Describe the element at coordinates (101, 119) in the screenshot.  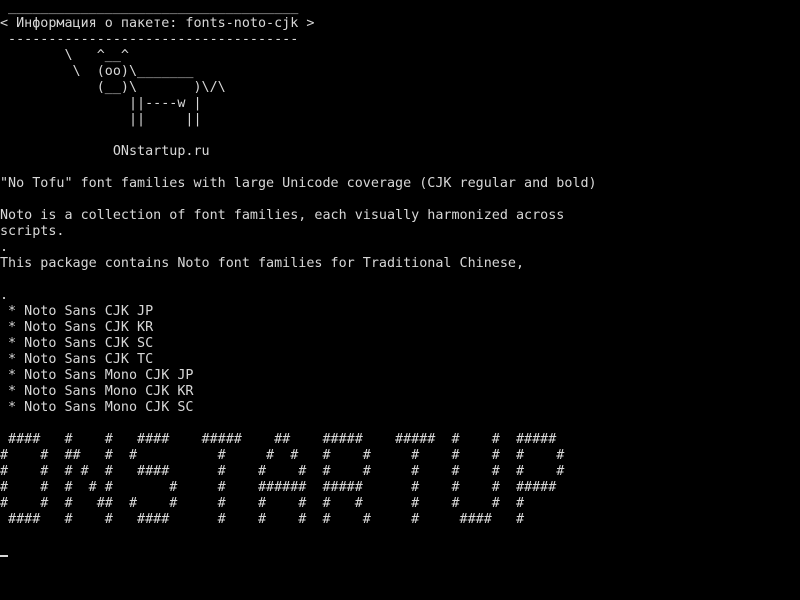
I see `cow-art-line: || ||` at that location.